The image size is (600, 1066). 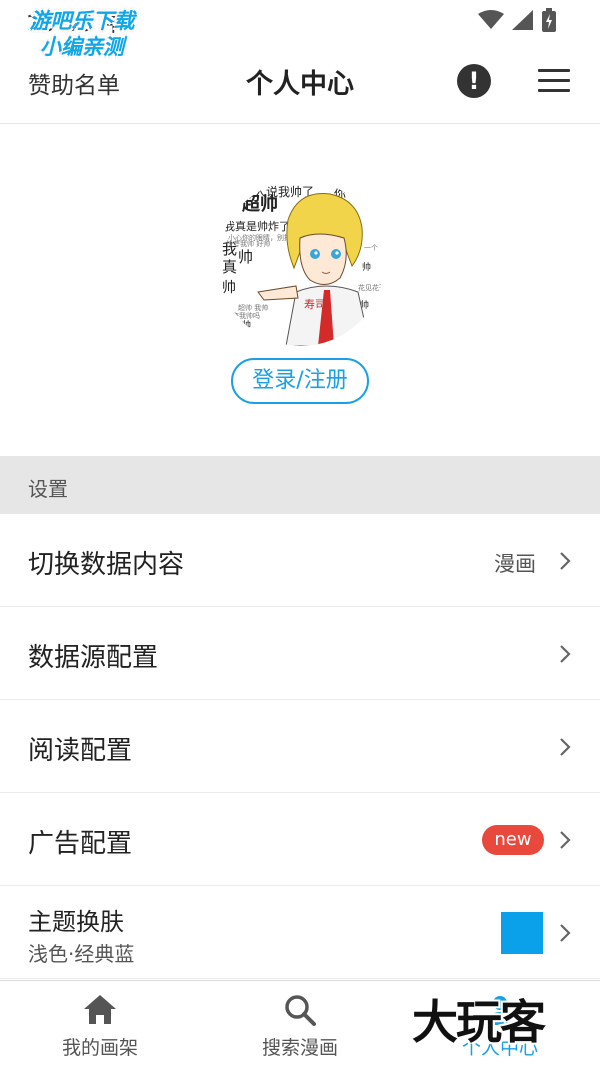 I want to click on settings-item-sublabel: 浅色·经典蓝, so click(x=81, y=954).